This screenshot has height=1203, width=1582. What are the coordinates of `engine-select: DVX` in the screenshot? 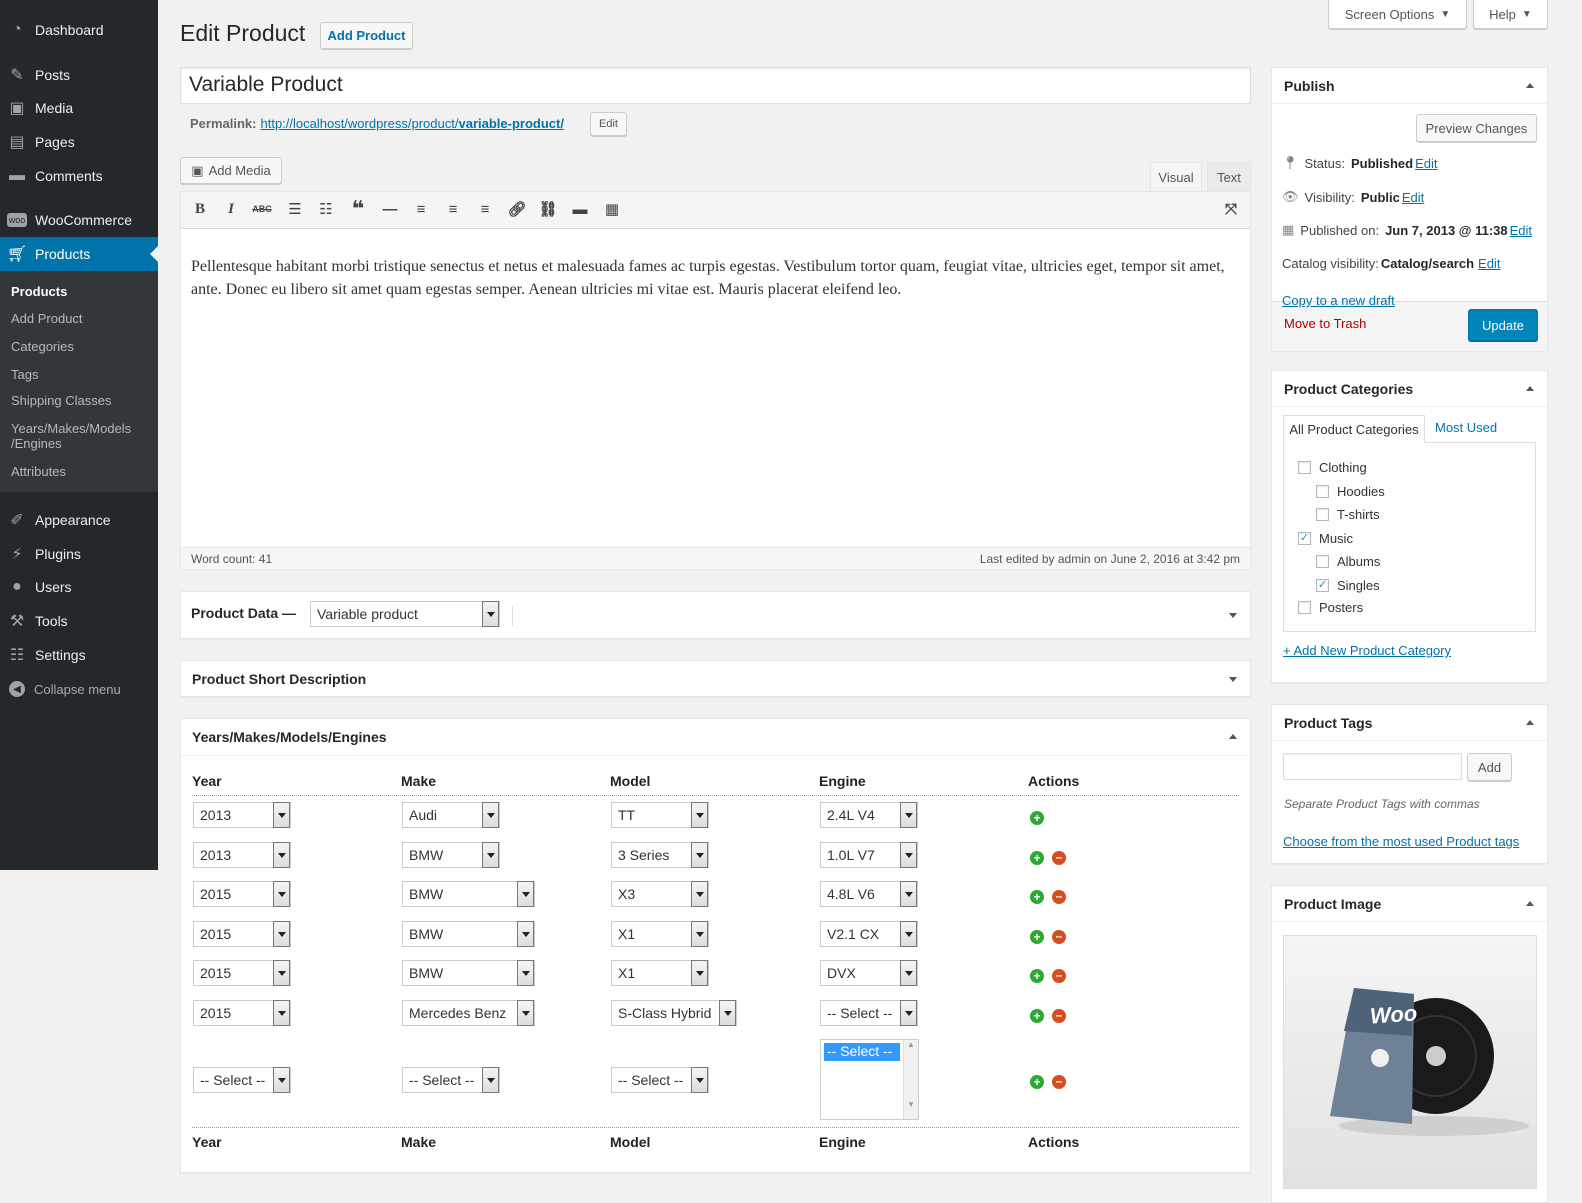 It's located at (869, 973).